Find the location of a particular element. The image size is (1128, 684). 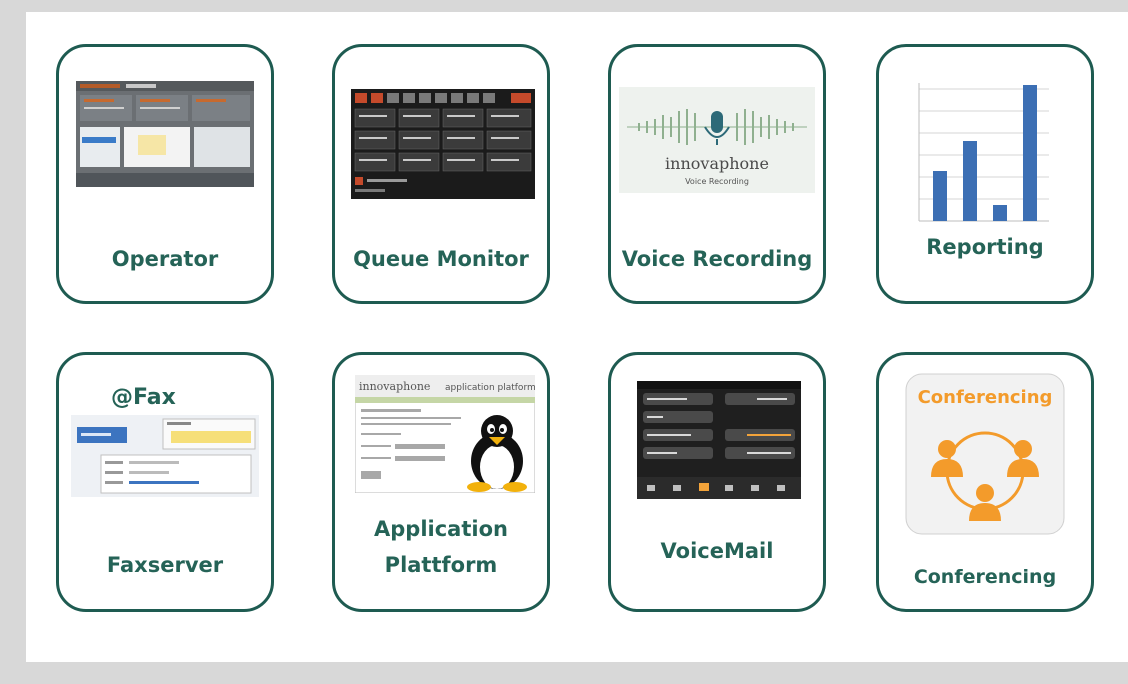

tile-label-conferencing: Conferencing is located at coordinates (985, 577).